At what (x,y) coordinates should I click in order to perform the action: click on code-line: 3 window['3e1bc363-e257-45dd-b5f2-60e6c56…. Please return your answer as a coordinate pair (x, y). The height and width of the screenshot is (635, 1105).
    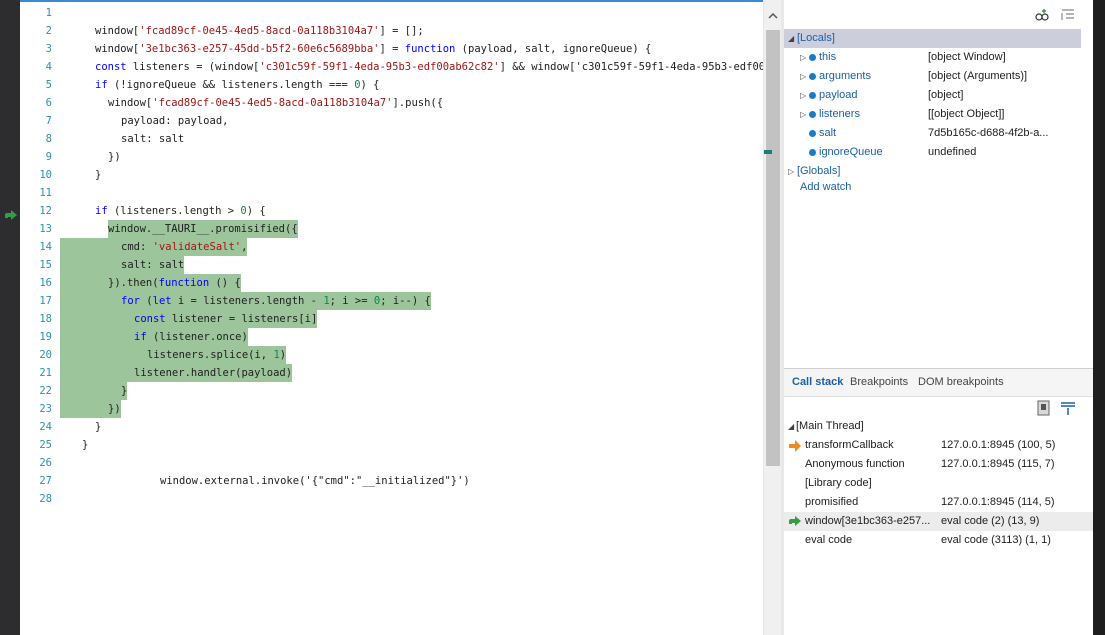
    Looking at the image, I should click on (391, 49).